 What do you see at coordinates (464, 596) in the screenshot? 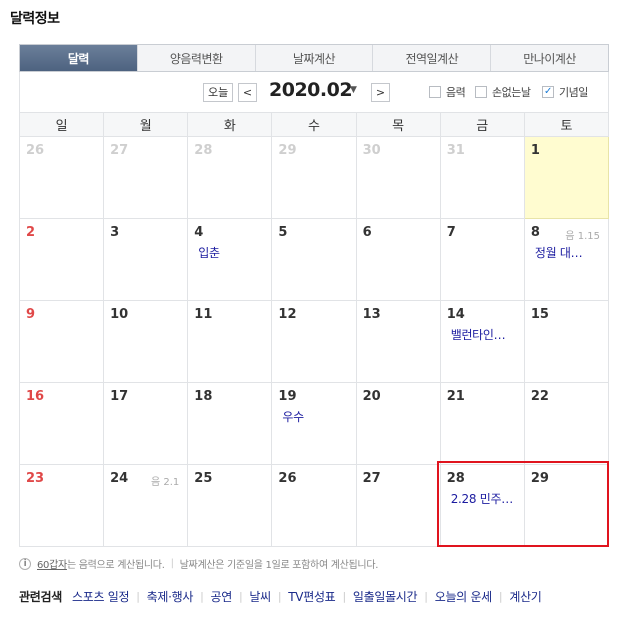
I see `related-link: 오늘의 운세` at bounding box center [464, 596].